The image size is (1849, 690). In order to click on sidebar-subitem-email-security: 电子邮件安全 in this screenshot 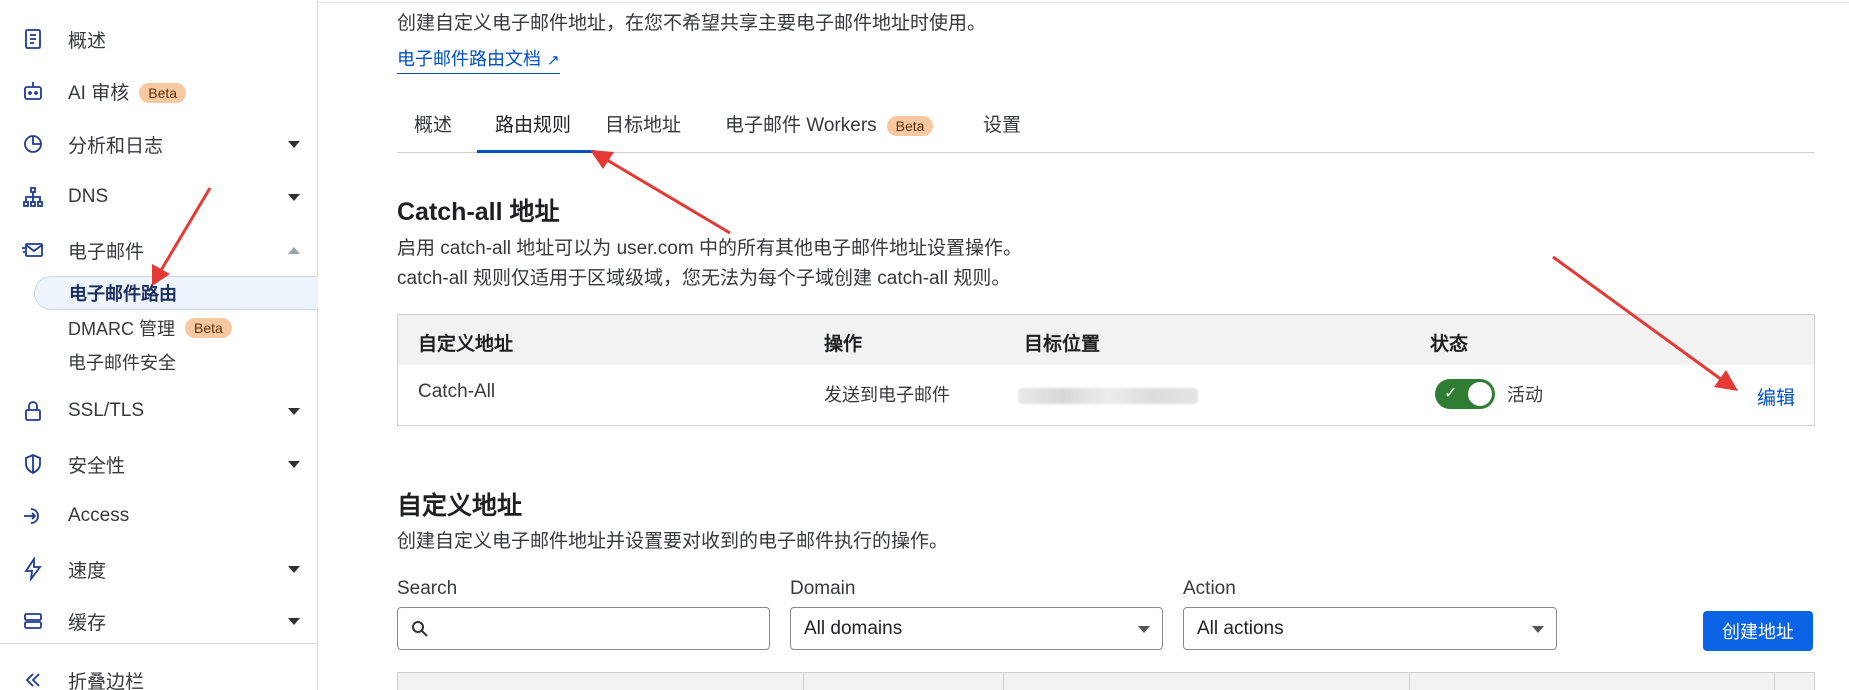, I will do `click(176, 362)`.